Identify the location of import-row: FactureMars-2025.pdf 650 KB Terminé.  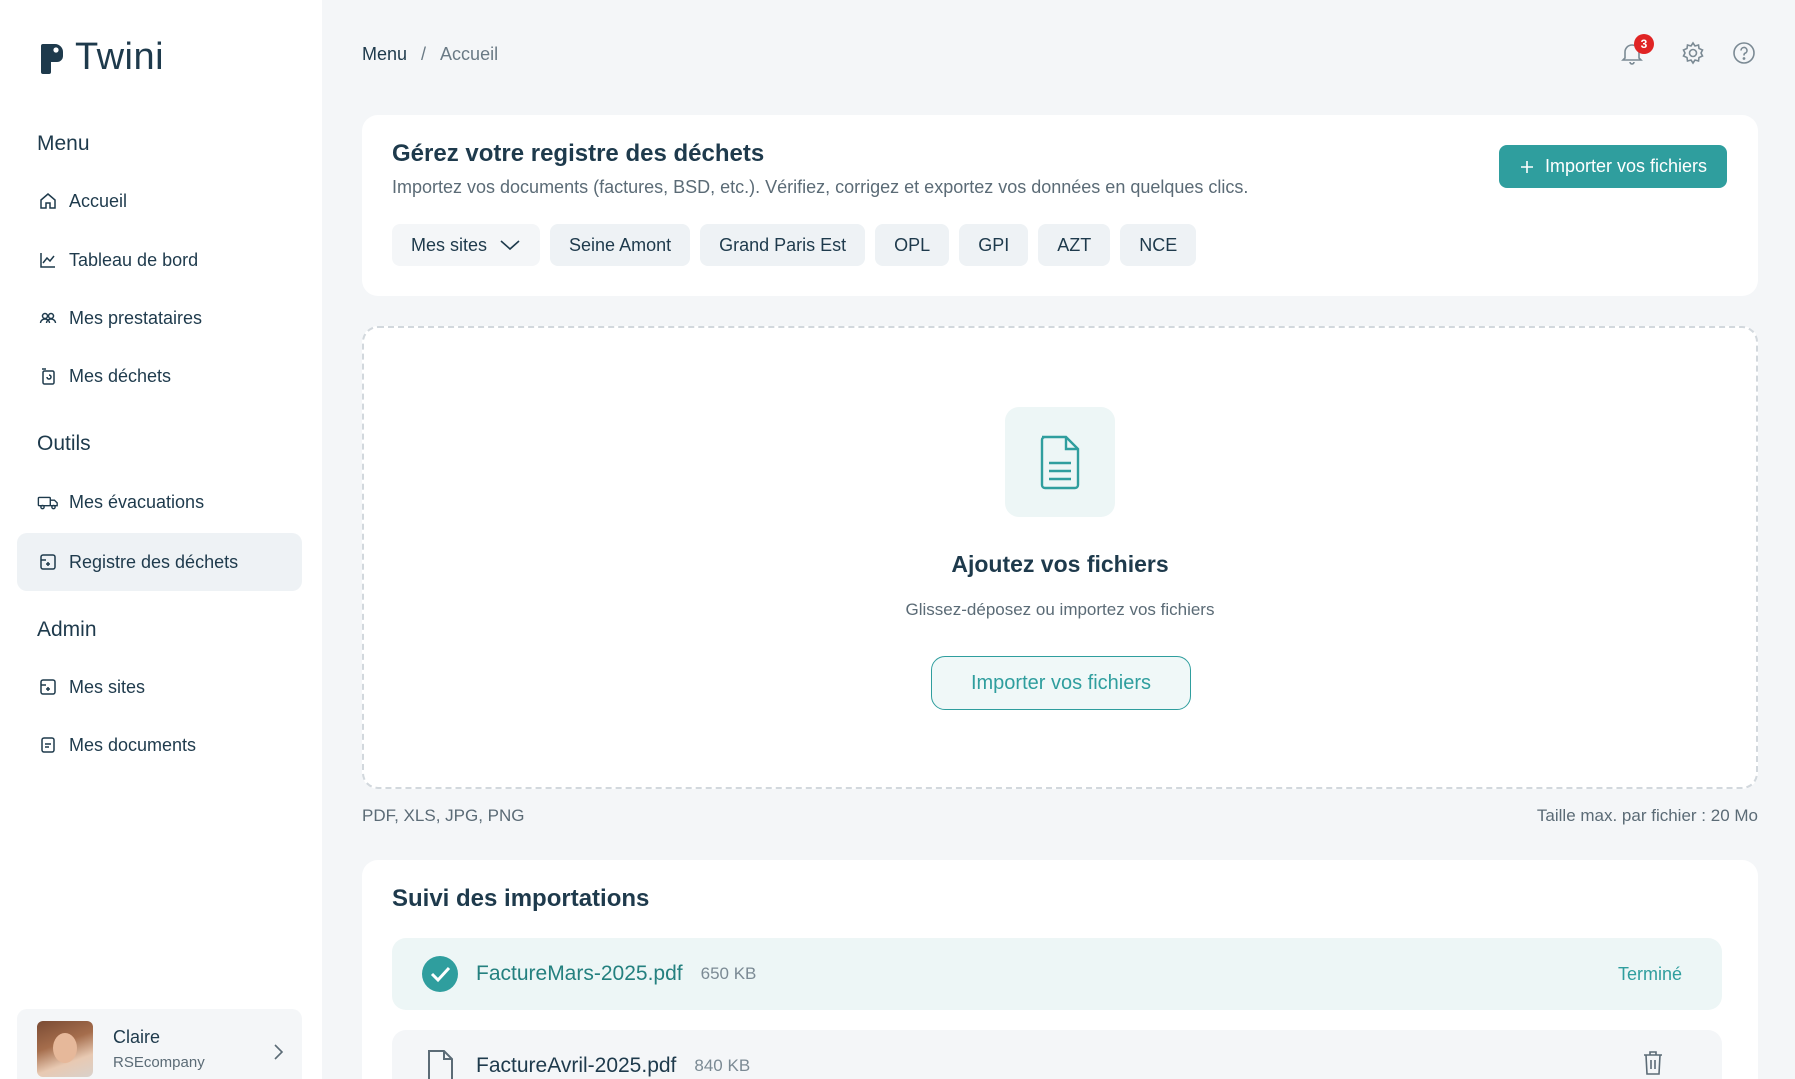
(1057, 974).